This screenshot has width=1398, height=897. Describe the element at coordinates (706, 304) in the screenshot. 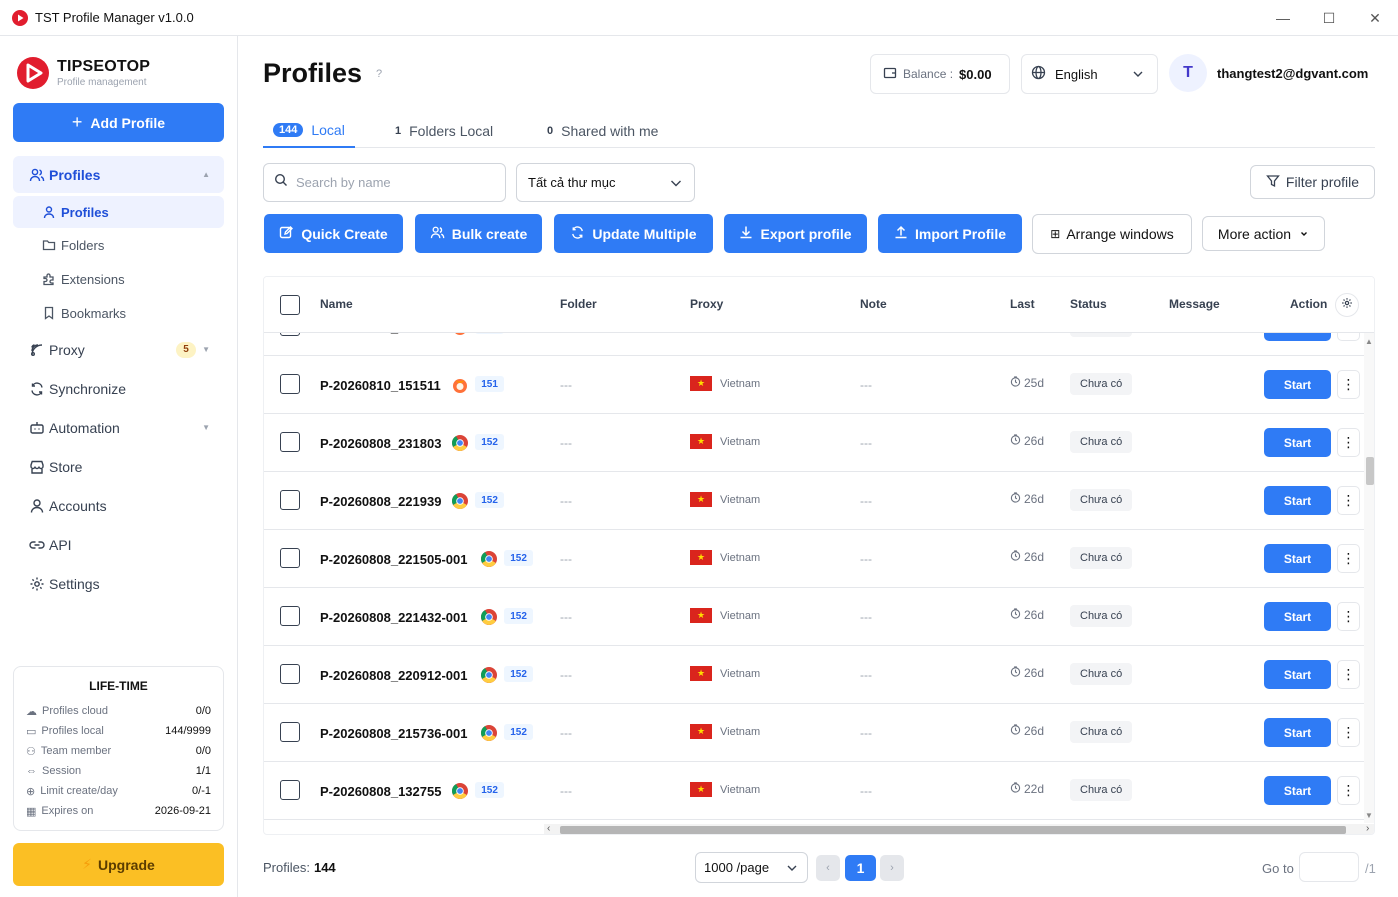

I see `column-header-proxy: Proxy` at that location.